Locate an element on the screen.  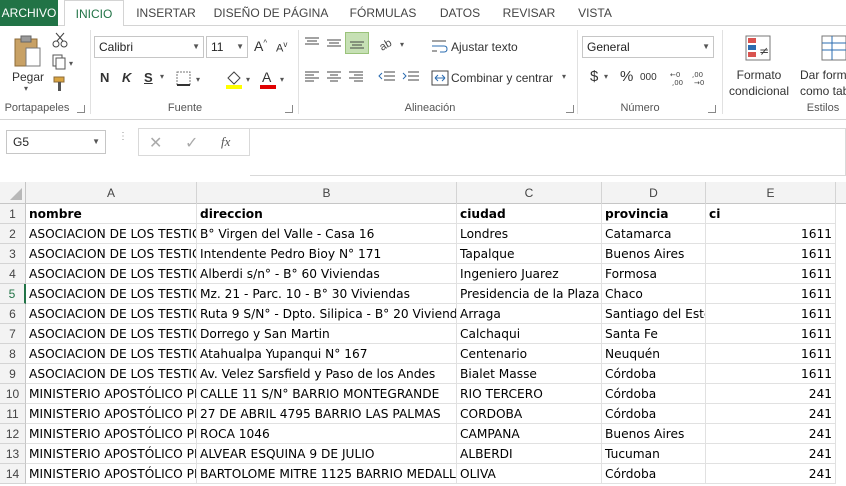
table-cell: CAMPANA is located at coordinates (529, 434).